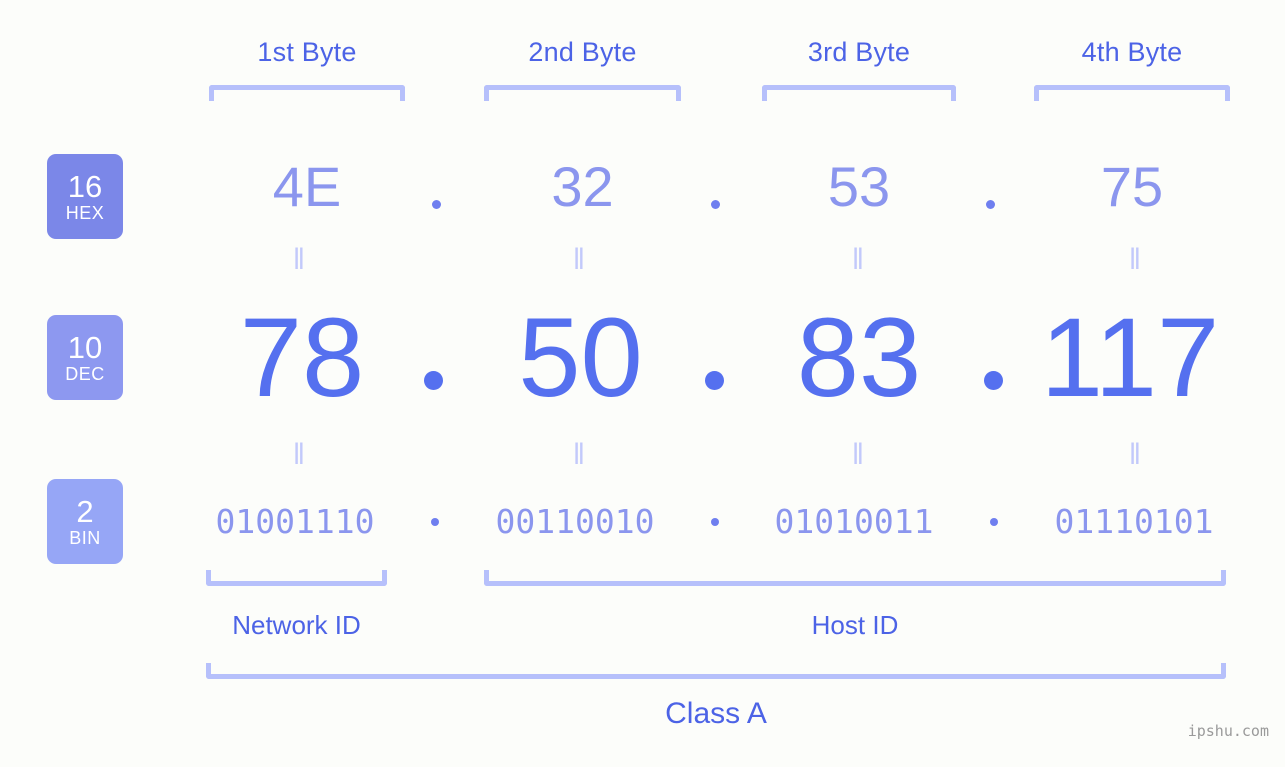  Describe the element at coordinates (302, 357) in the screenshot. I see `dec-value-1: 78` at that location.